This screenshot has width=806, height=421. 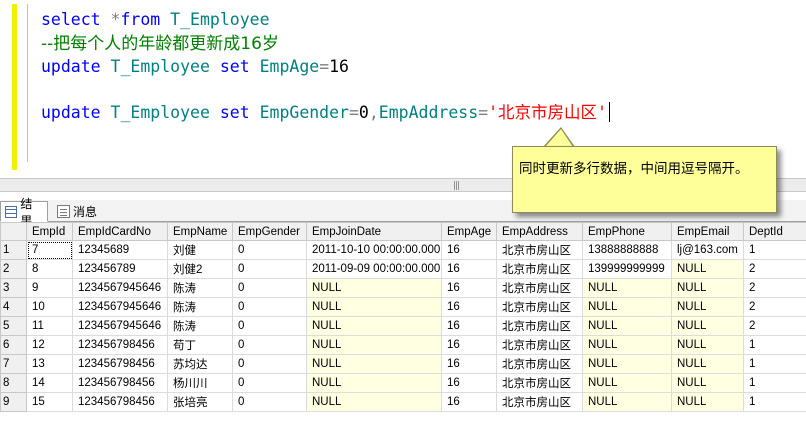 I want to click on grid-cell: 2011-10-10 00:00:00.000, so click(x=374, y=250).